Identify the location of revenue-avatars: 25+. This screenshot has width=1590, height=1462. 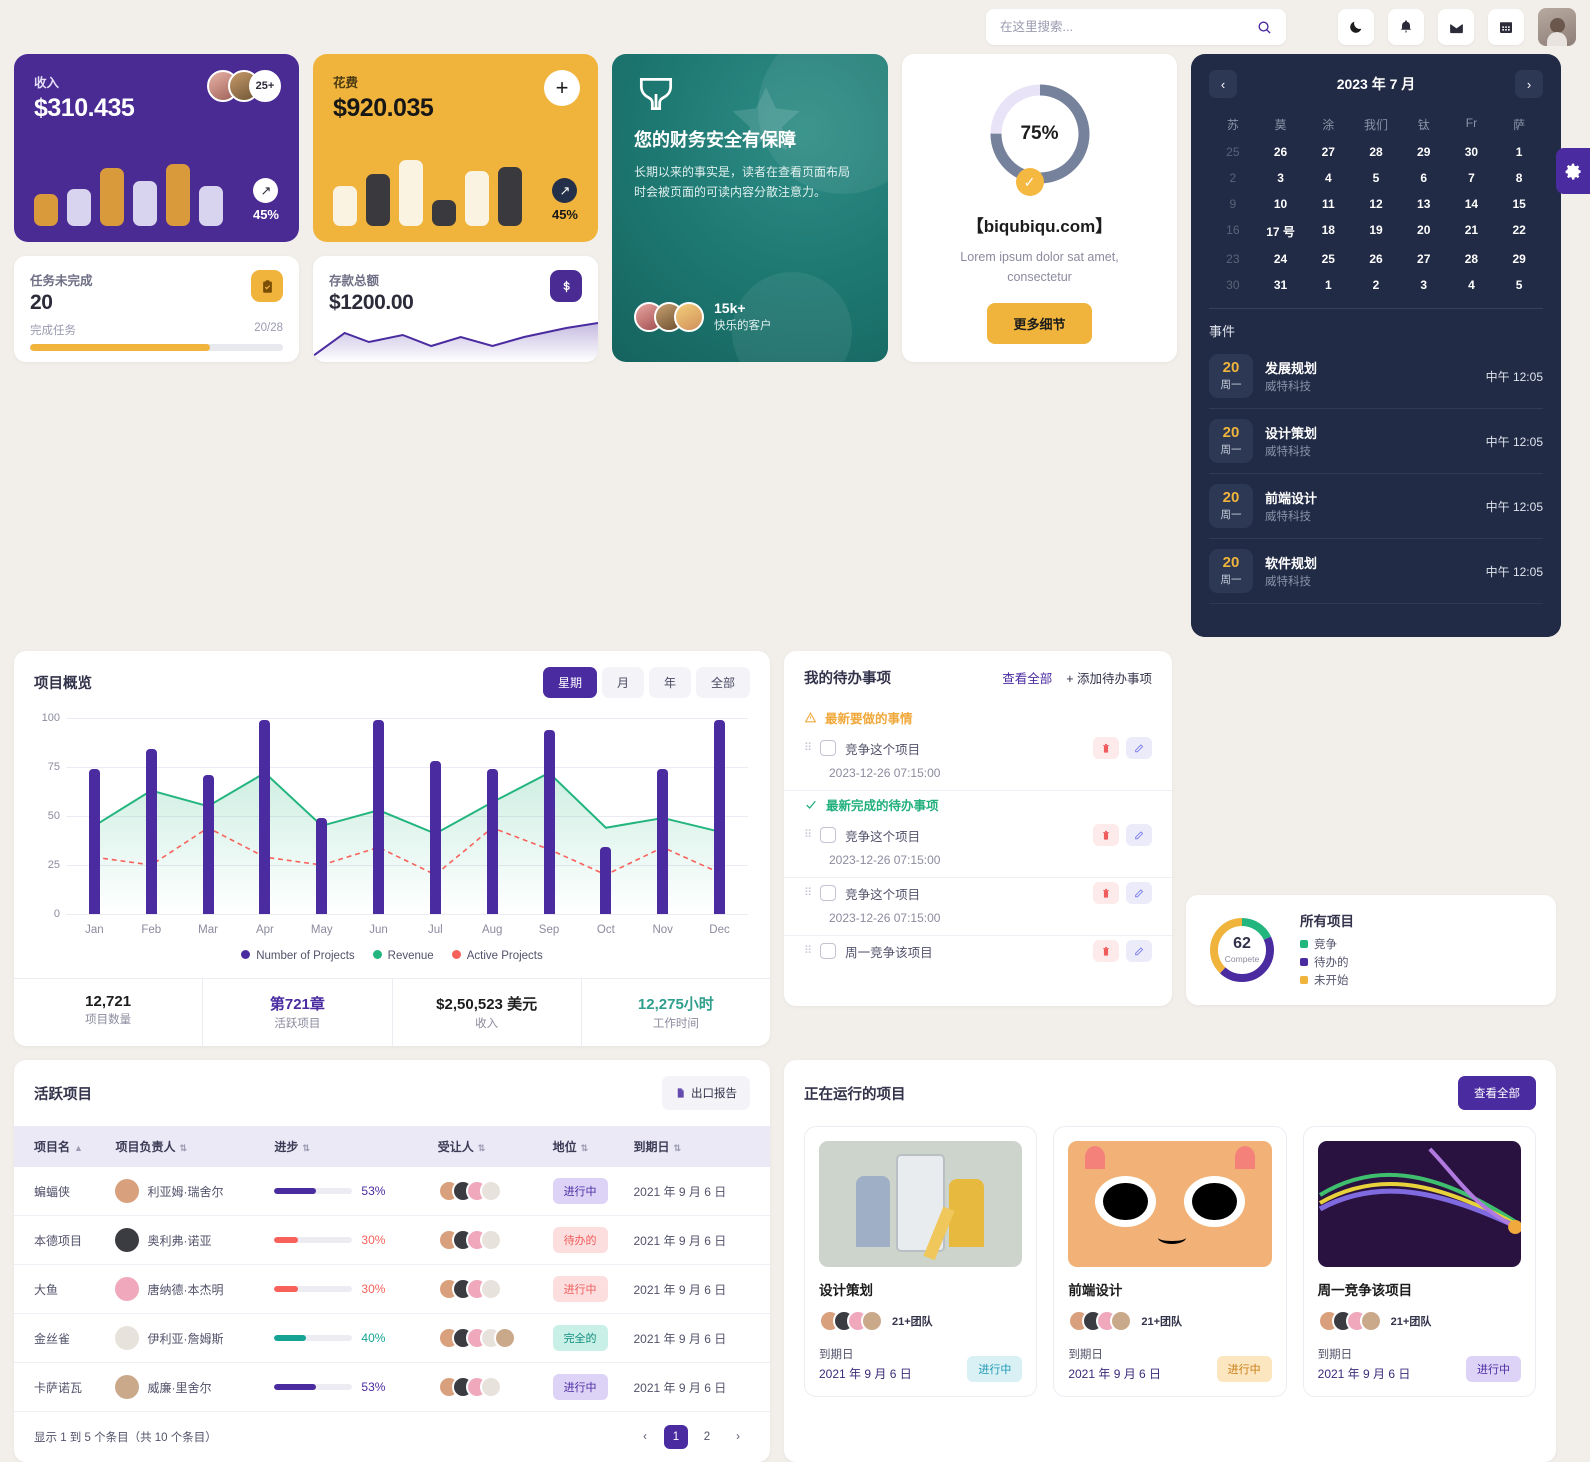
(244, 86).